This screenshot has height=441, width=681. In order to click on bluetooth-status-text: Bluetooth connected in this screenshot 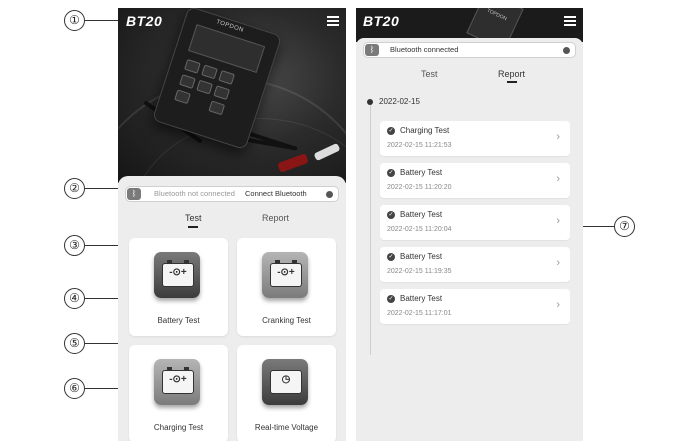, I will do `click(424, 49)`.